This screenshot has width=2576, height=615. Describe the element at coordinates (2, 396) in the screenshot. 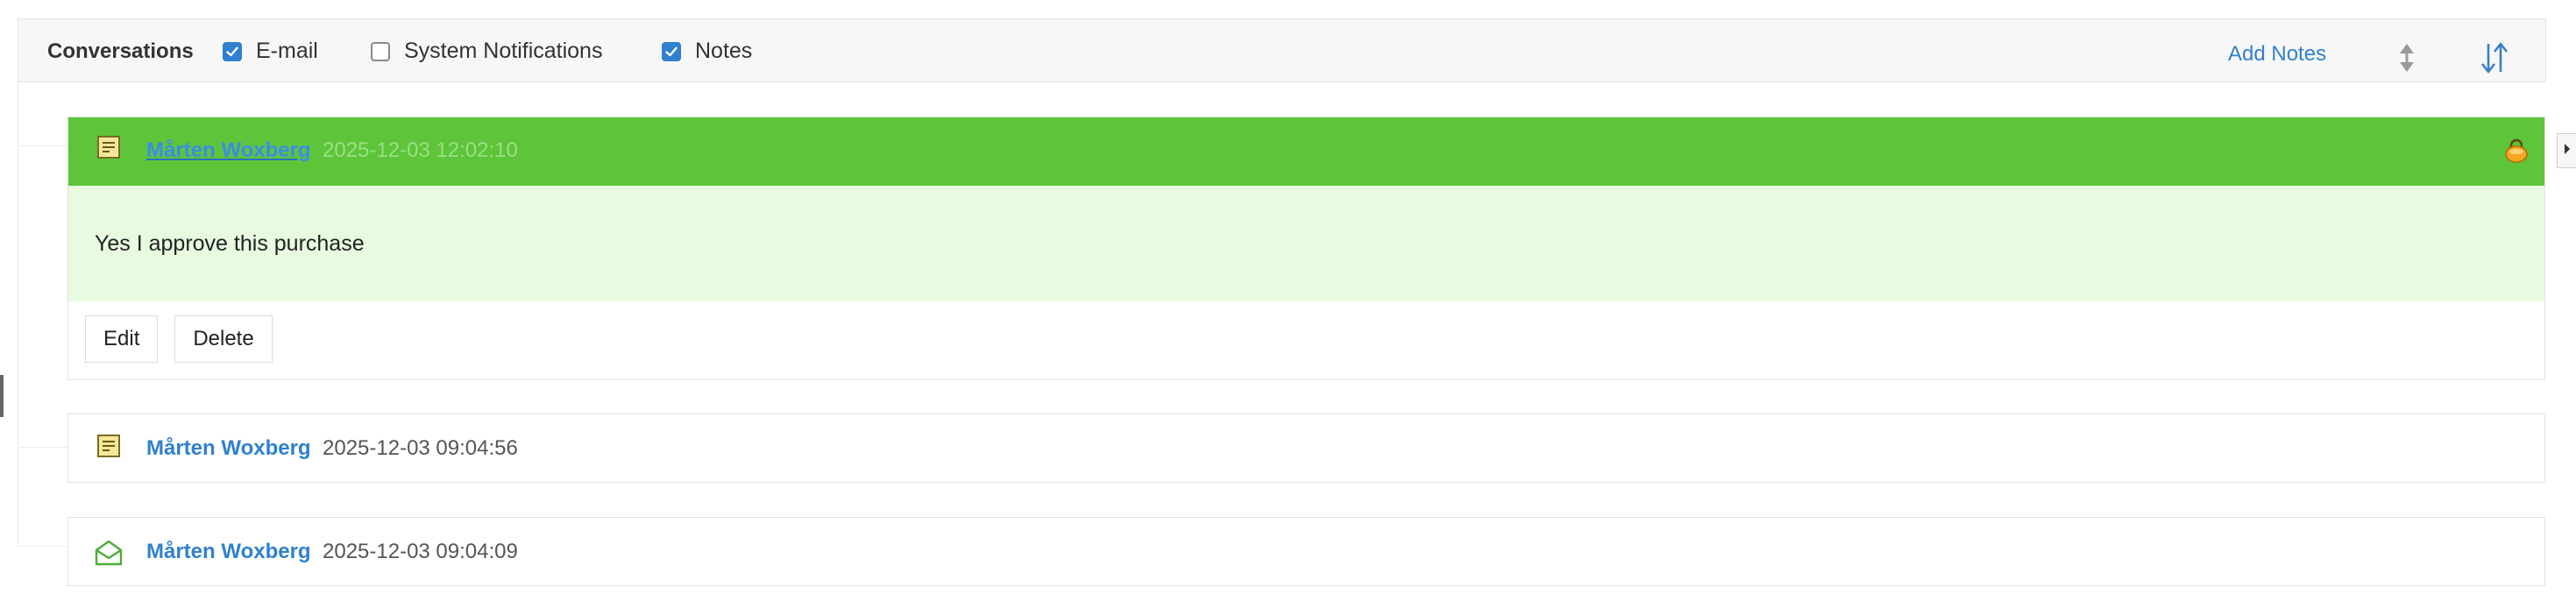

I see `scroll-marker` at that location.